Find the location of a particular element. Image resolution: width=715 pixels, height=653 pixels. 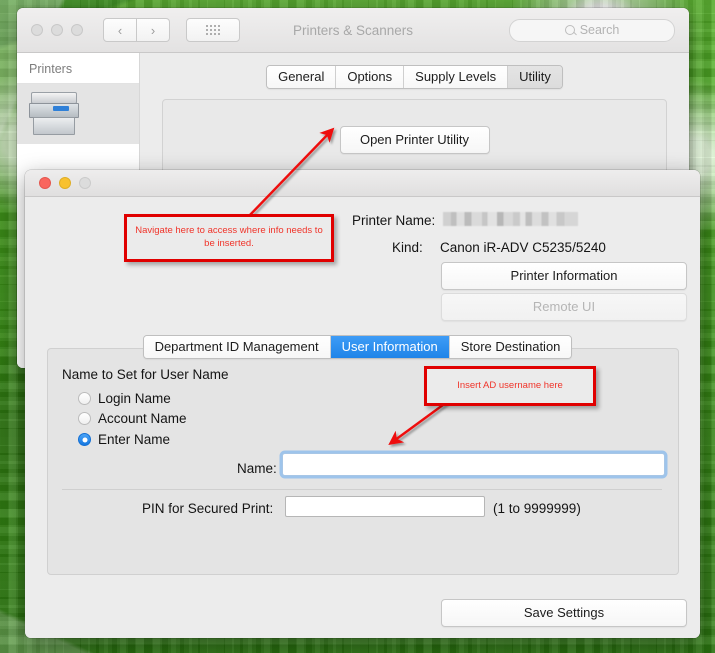

show-all-button is located at coordinates (213, 30).